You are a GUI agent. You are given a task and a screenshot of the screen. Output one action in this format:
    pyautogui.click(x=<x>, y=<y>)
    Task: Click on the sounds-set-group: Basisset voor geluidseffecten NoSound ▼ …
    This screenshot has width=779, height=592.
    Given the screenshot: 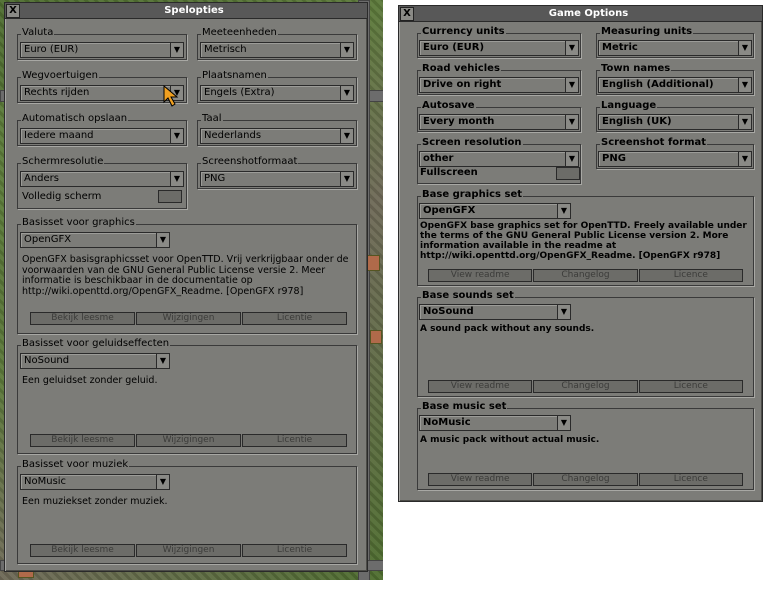 What is the action you would take?
    pyautogui.click(x=187, y=396)
    